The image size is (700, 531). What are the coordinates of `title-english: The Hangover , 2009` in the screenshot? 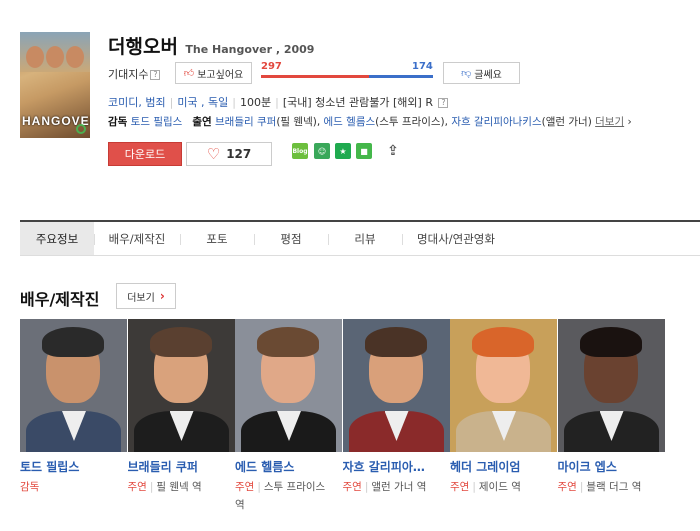 It's located at (250, 49).